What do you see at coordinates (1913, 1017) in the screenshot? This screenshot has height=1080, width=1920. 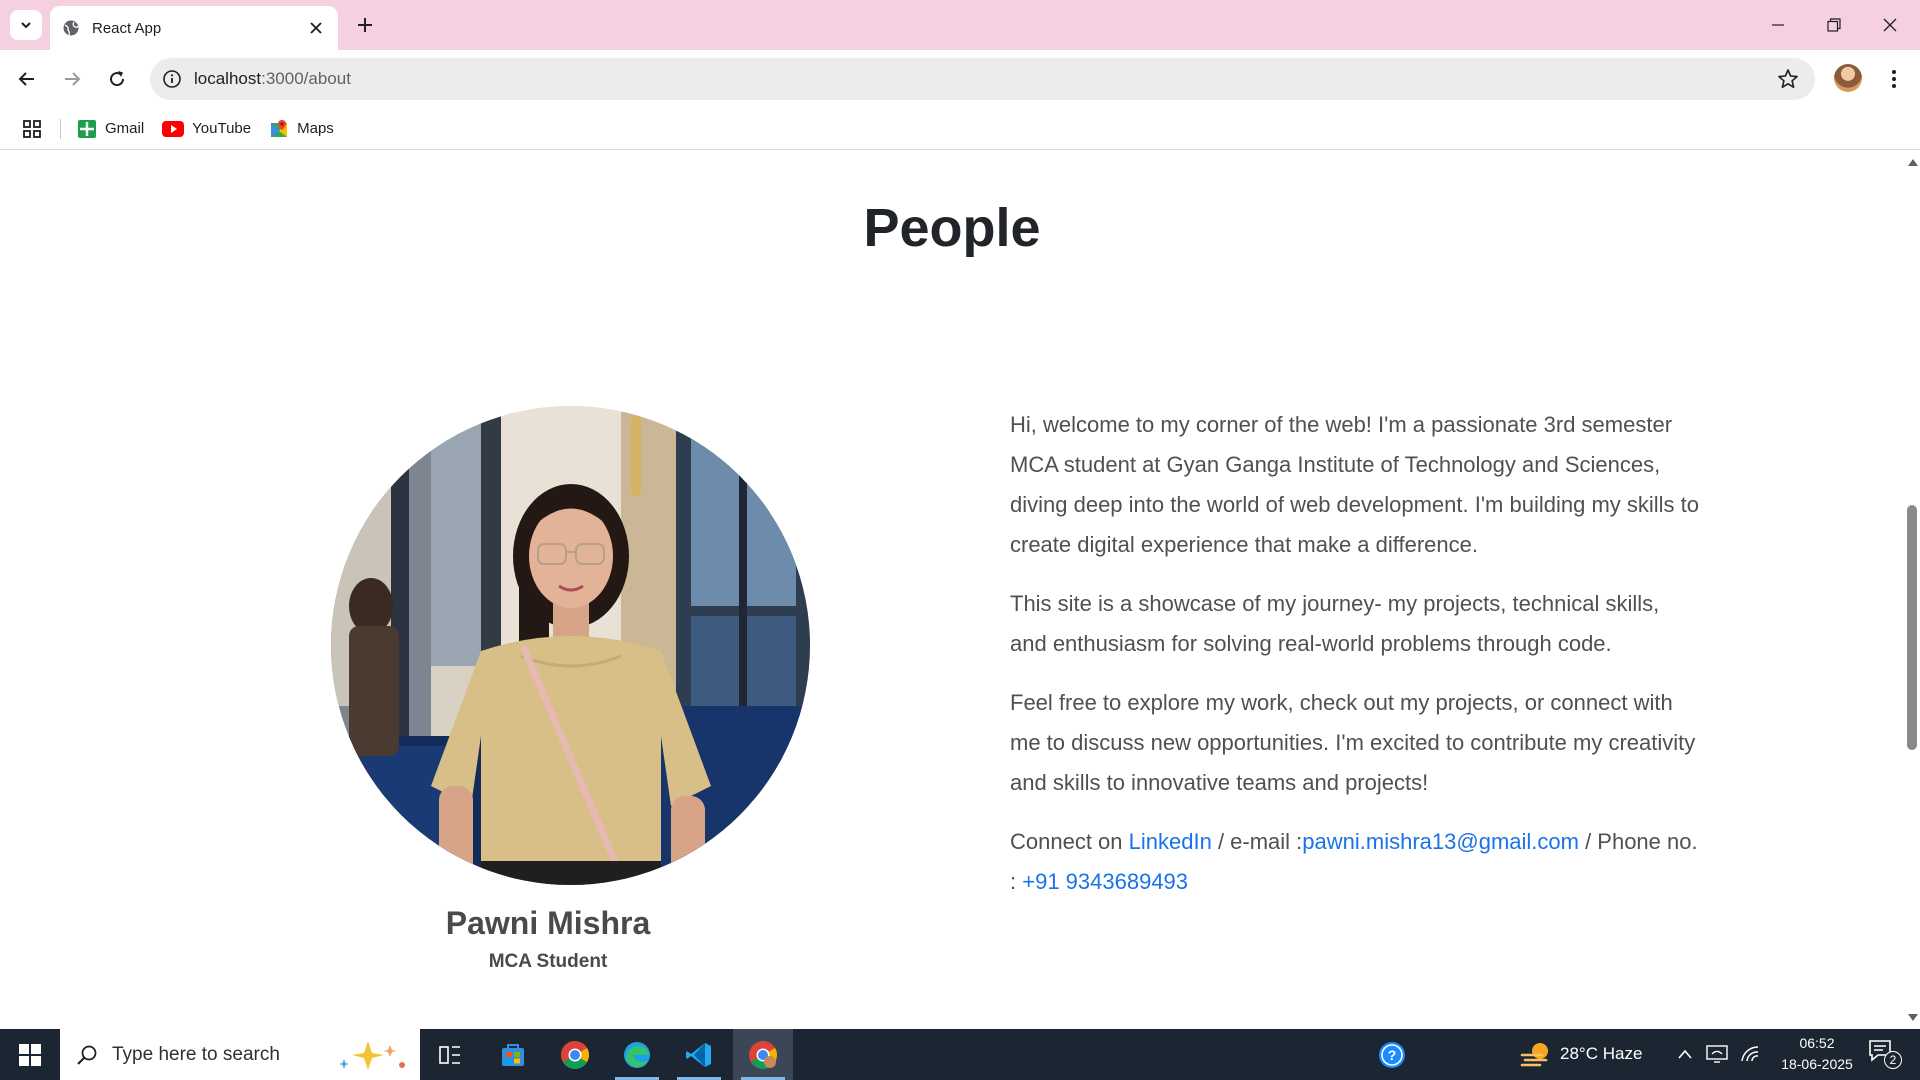 I see `scroll-down-arrow-icon` at bounding box center [1913, 1017].